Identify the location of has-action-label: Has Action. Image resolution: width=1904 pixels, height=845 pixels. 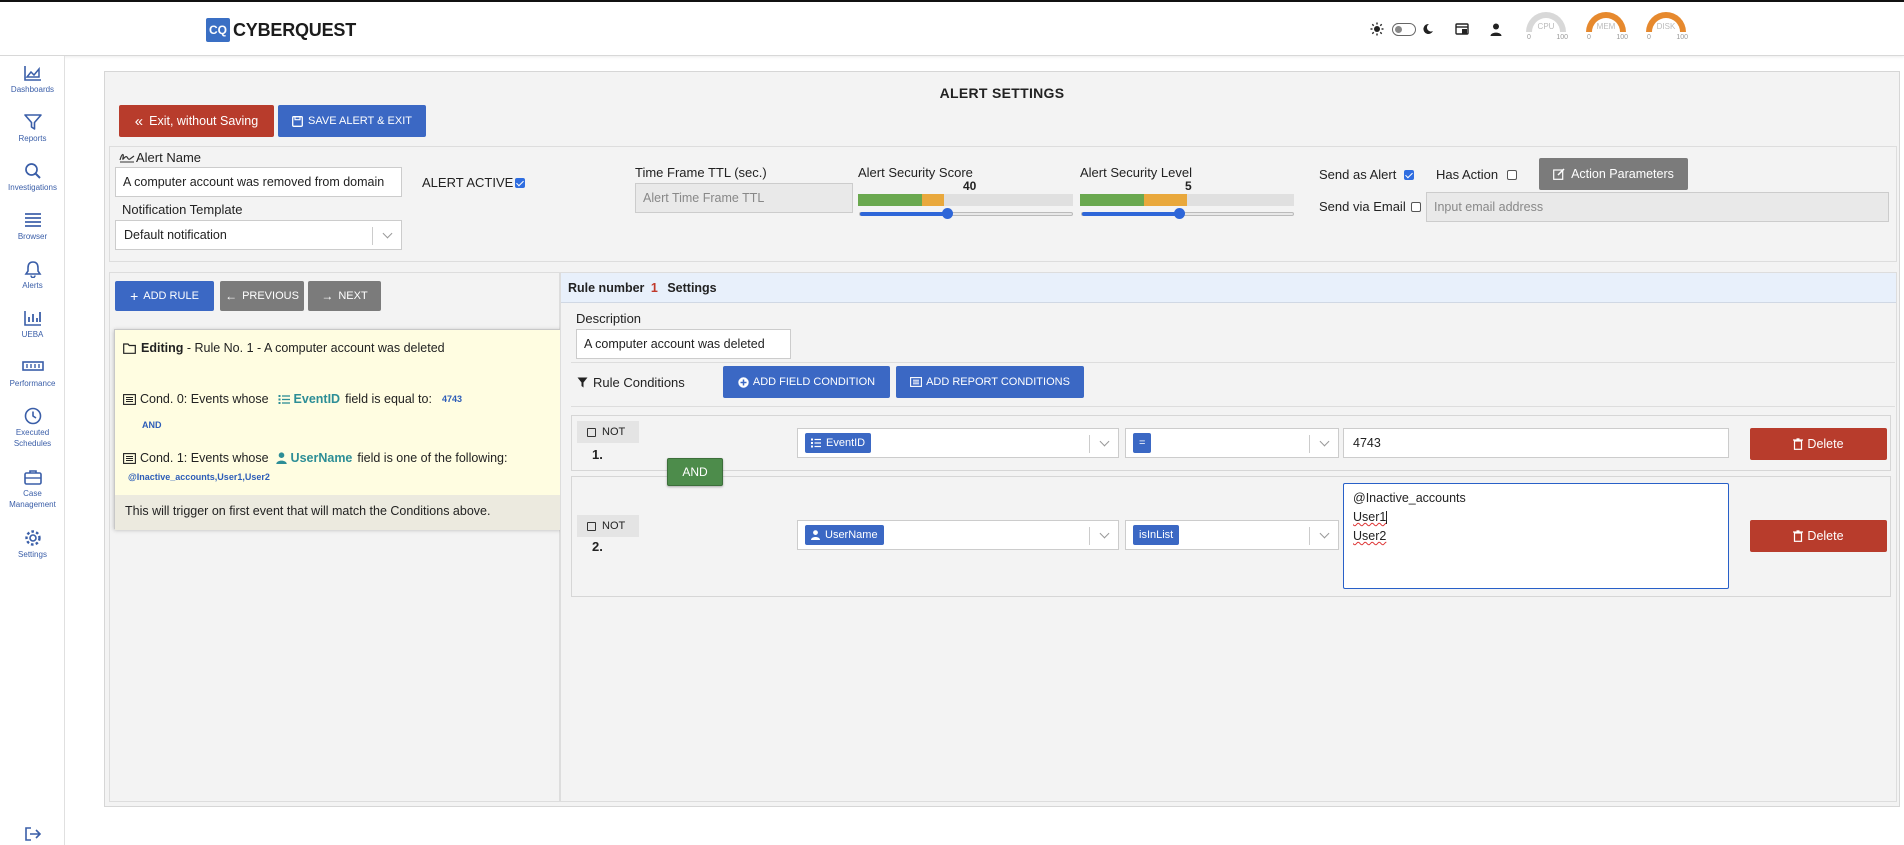
(1467, 174).